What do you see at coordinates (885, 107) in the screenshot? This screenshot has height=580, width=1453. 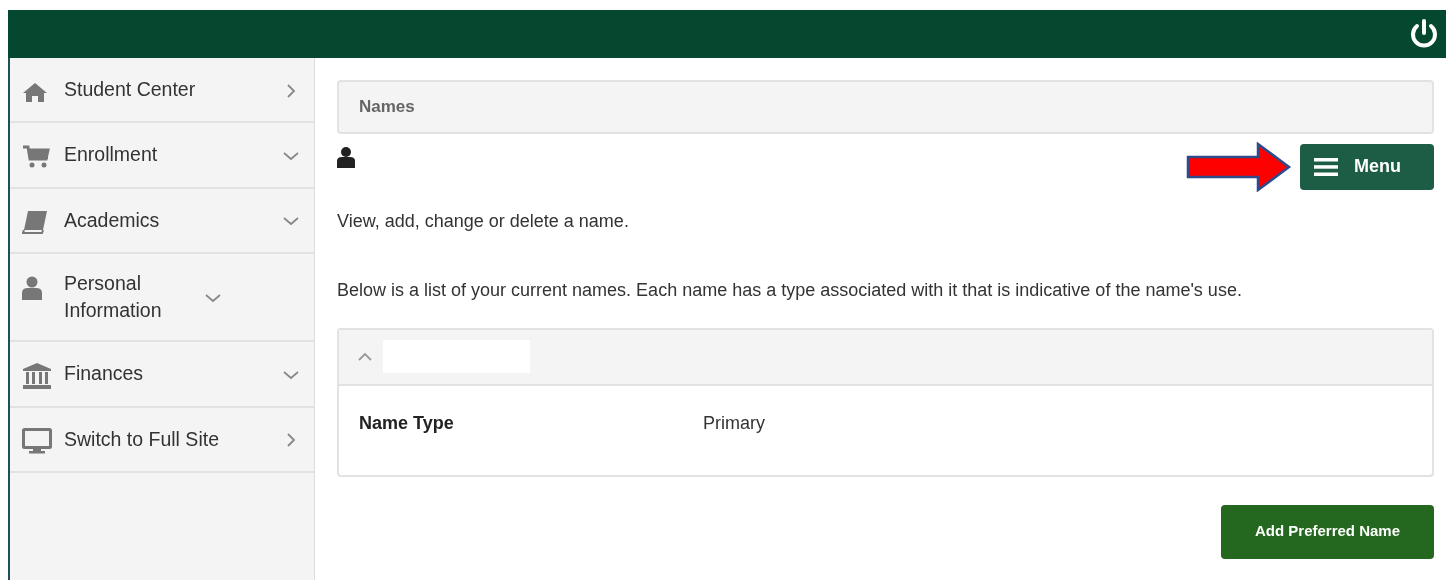 I see `page-title: Names` at bounding box center [885, 107].